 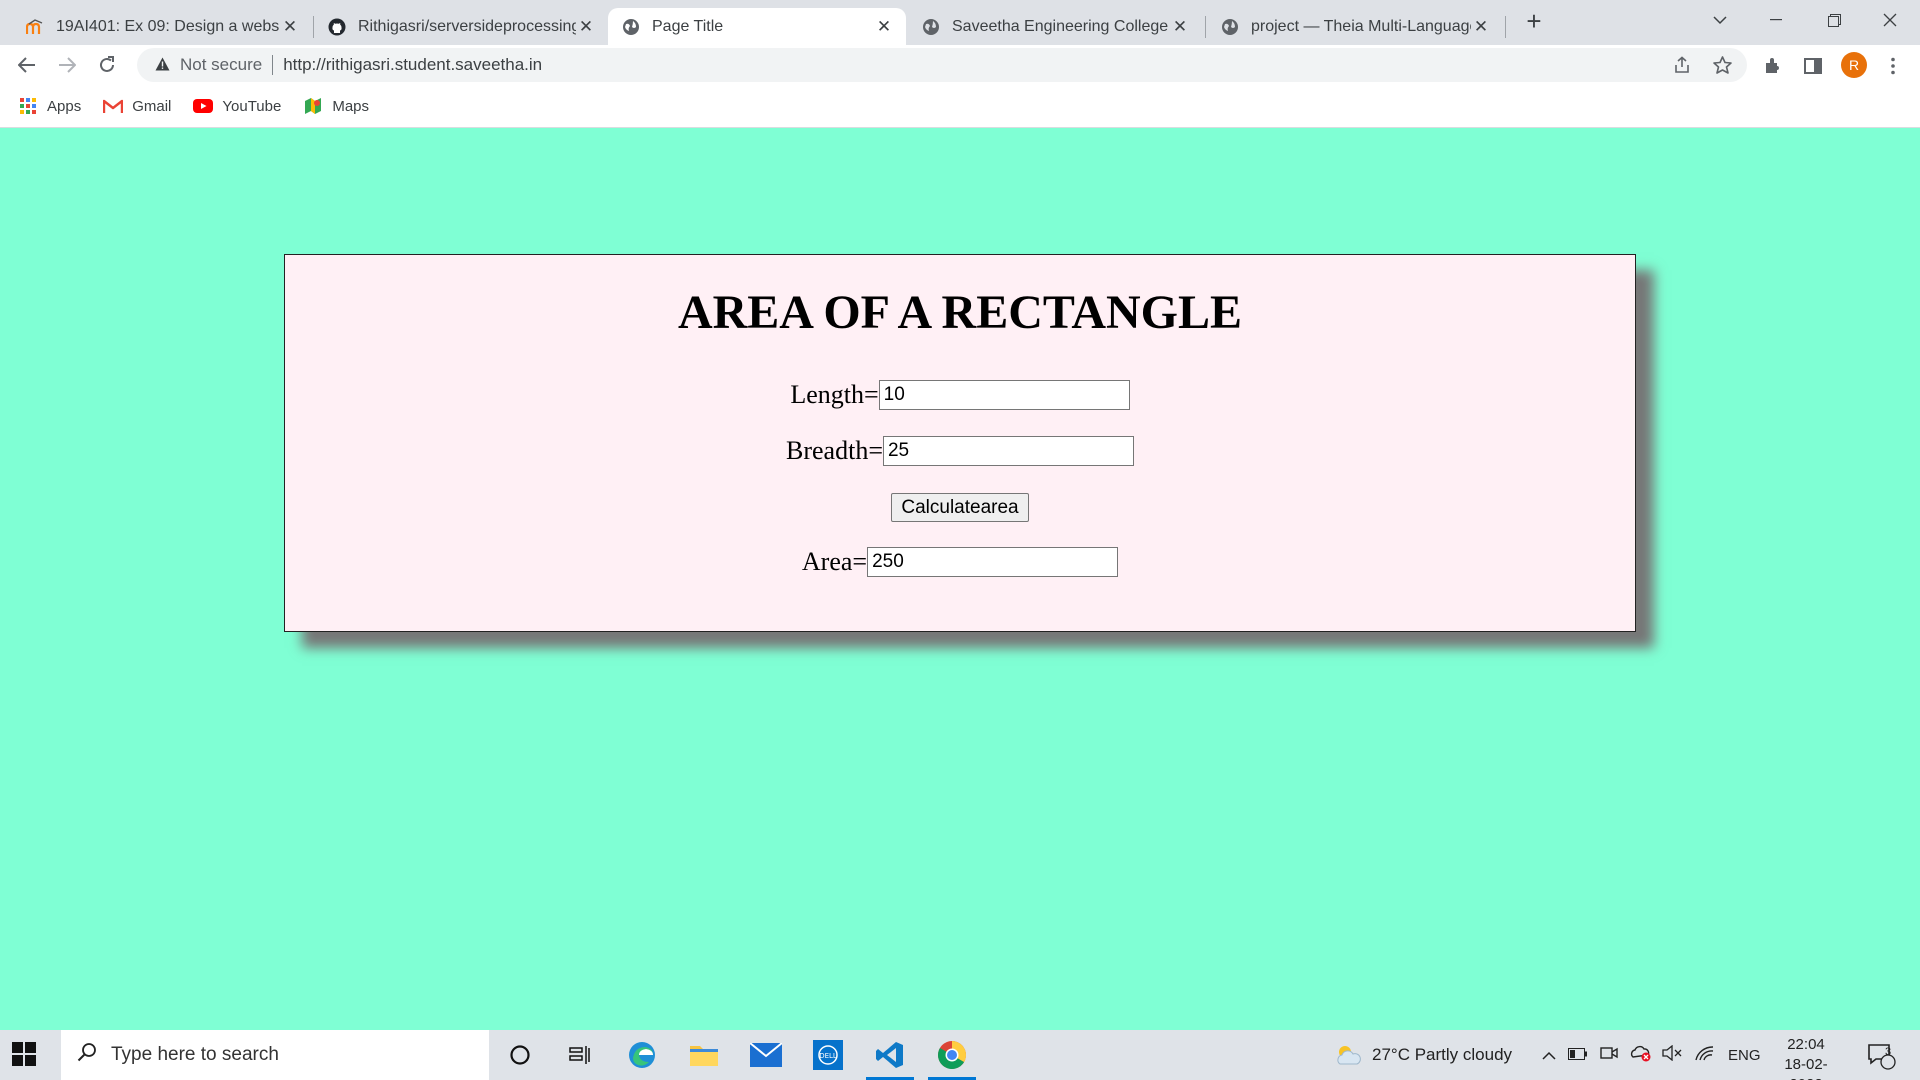 What do you see at coordinates (993, 562) in the screenshot?
I see `area-output` at bounding box center [993, 562].